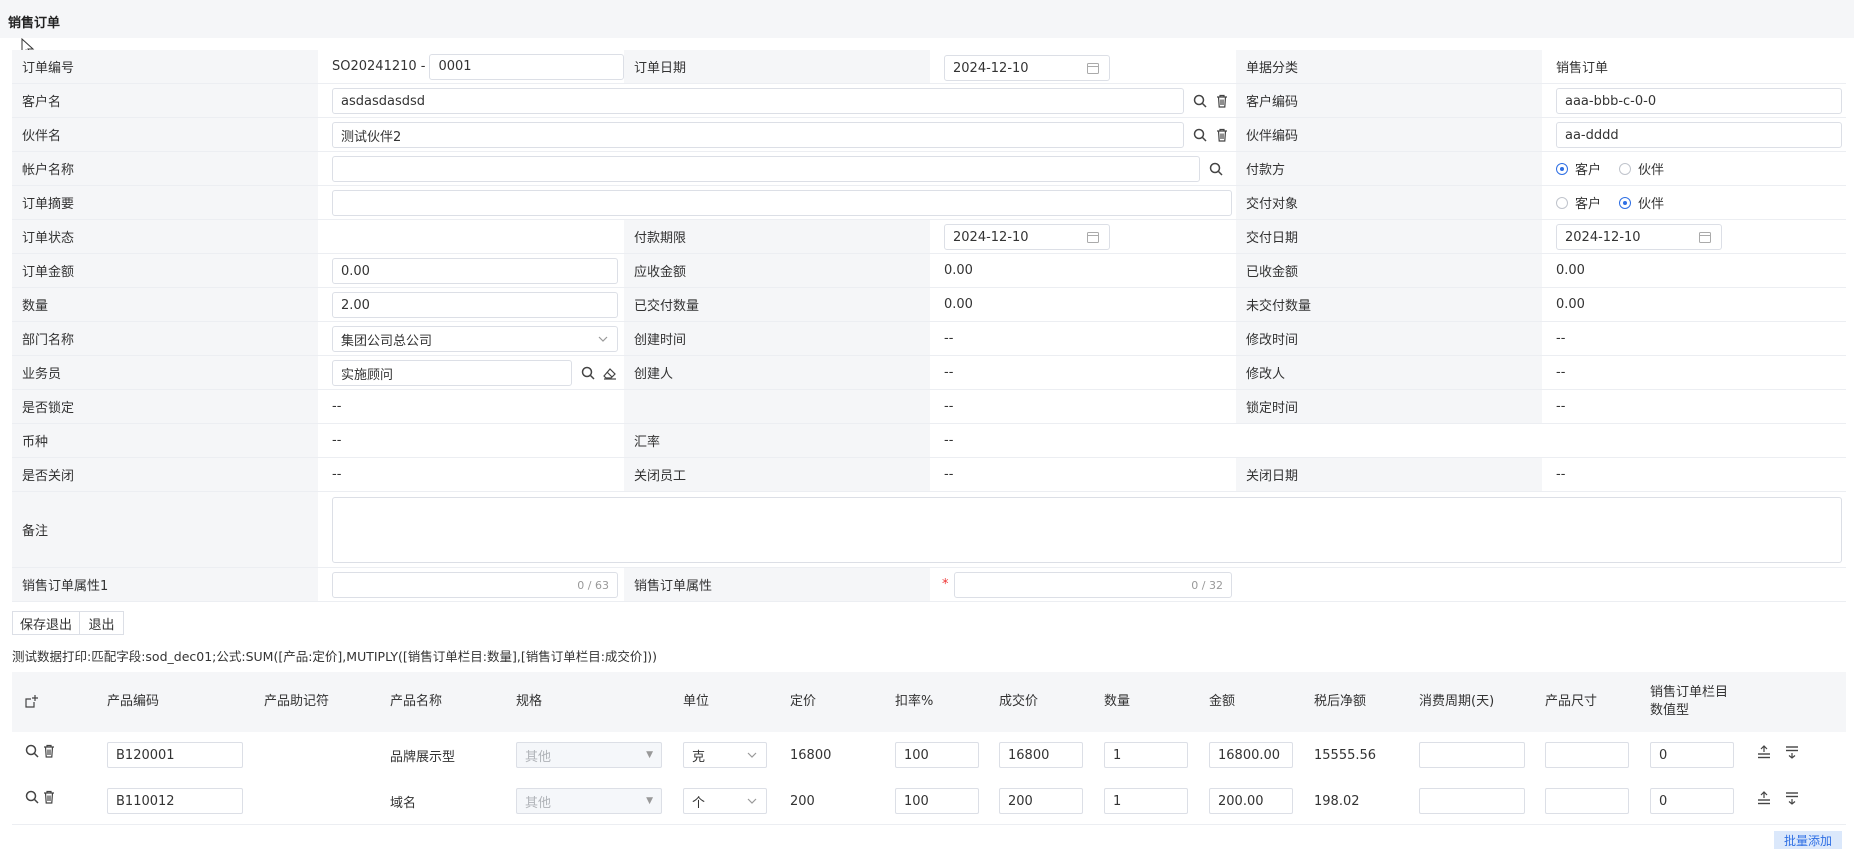  Describe the element at coordinates (777, 441) in the screenshot. I see `exchange-rate-label: 汇率` at that location.